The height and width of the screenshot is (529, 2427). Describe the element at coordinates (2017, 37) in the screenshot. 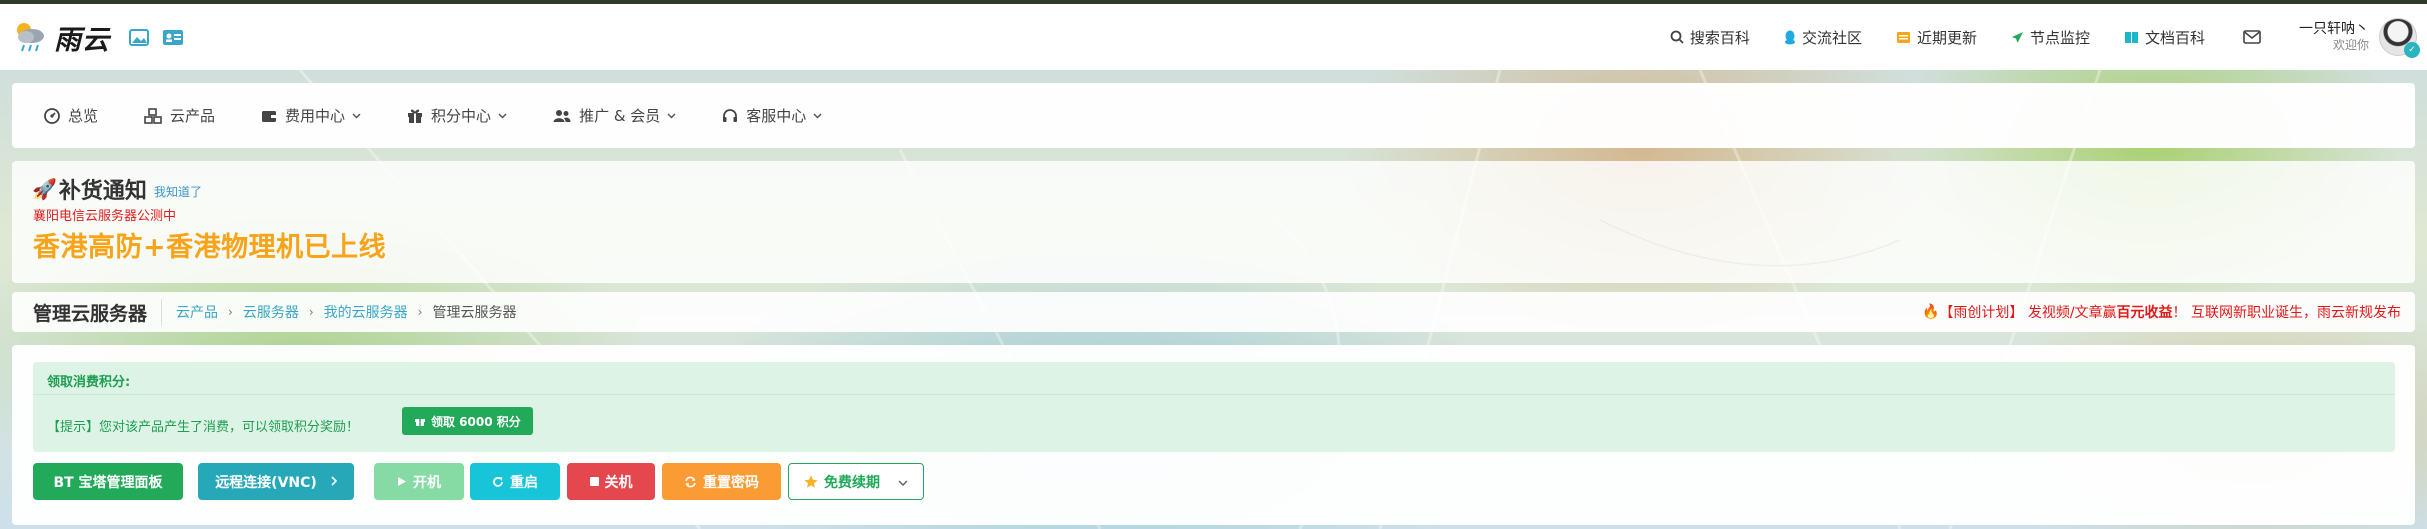

I see `send-icon` at that location.